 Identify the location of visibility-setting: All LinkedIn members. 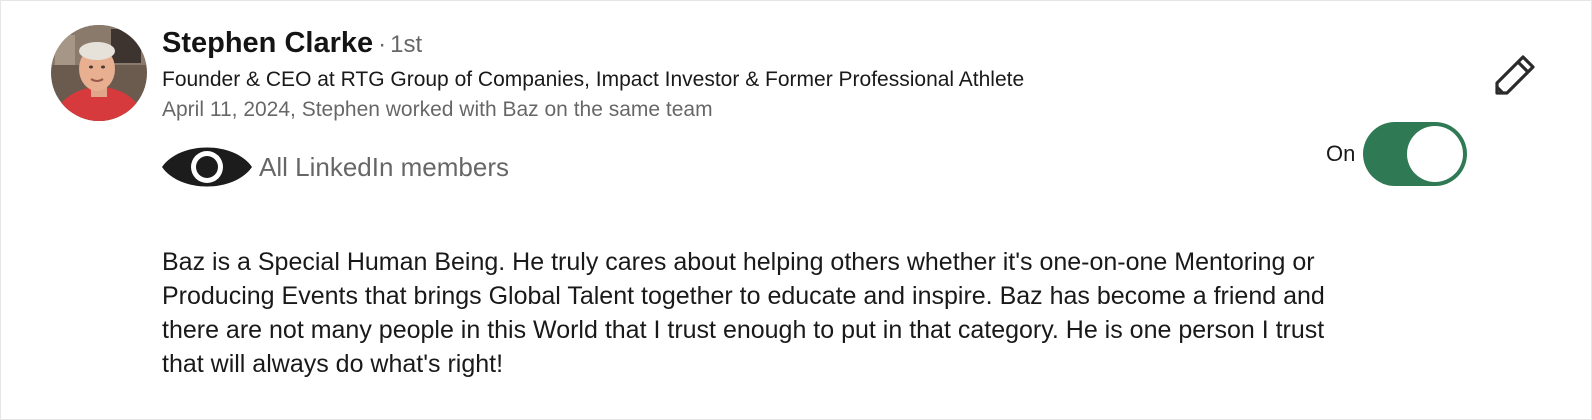
(335, 167).